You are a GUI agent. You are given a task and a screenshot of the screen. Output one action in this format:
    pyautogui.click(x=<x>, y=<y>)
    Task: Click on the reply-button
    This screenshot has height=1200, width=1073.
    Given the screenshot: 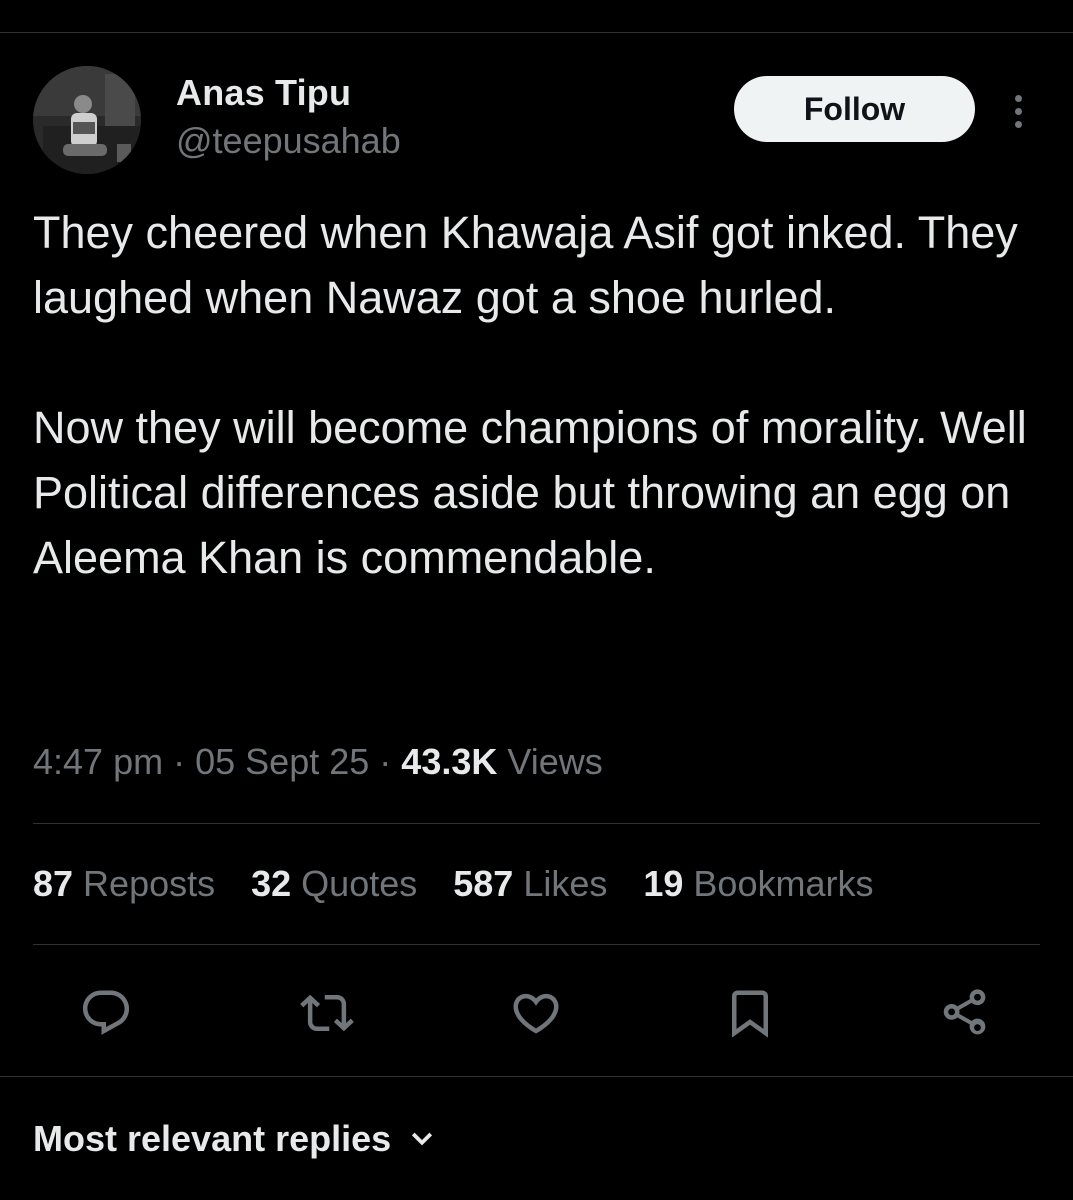 What is the action you would take?
    pyautogui.click(x=106, y=1013)
    